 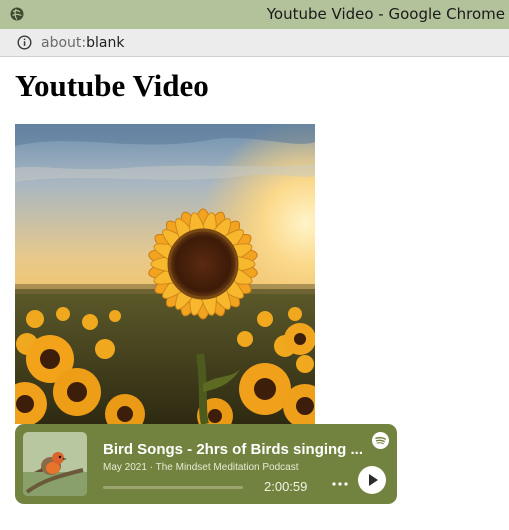 What do you see at coordinates (340, 484) in the screenshot?
I see `more-dots-icon` at bounding box center [340, 484].